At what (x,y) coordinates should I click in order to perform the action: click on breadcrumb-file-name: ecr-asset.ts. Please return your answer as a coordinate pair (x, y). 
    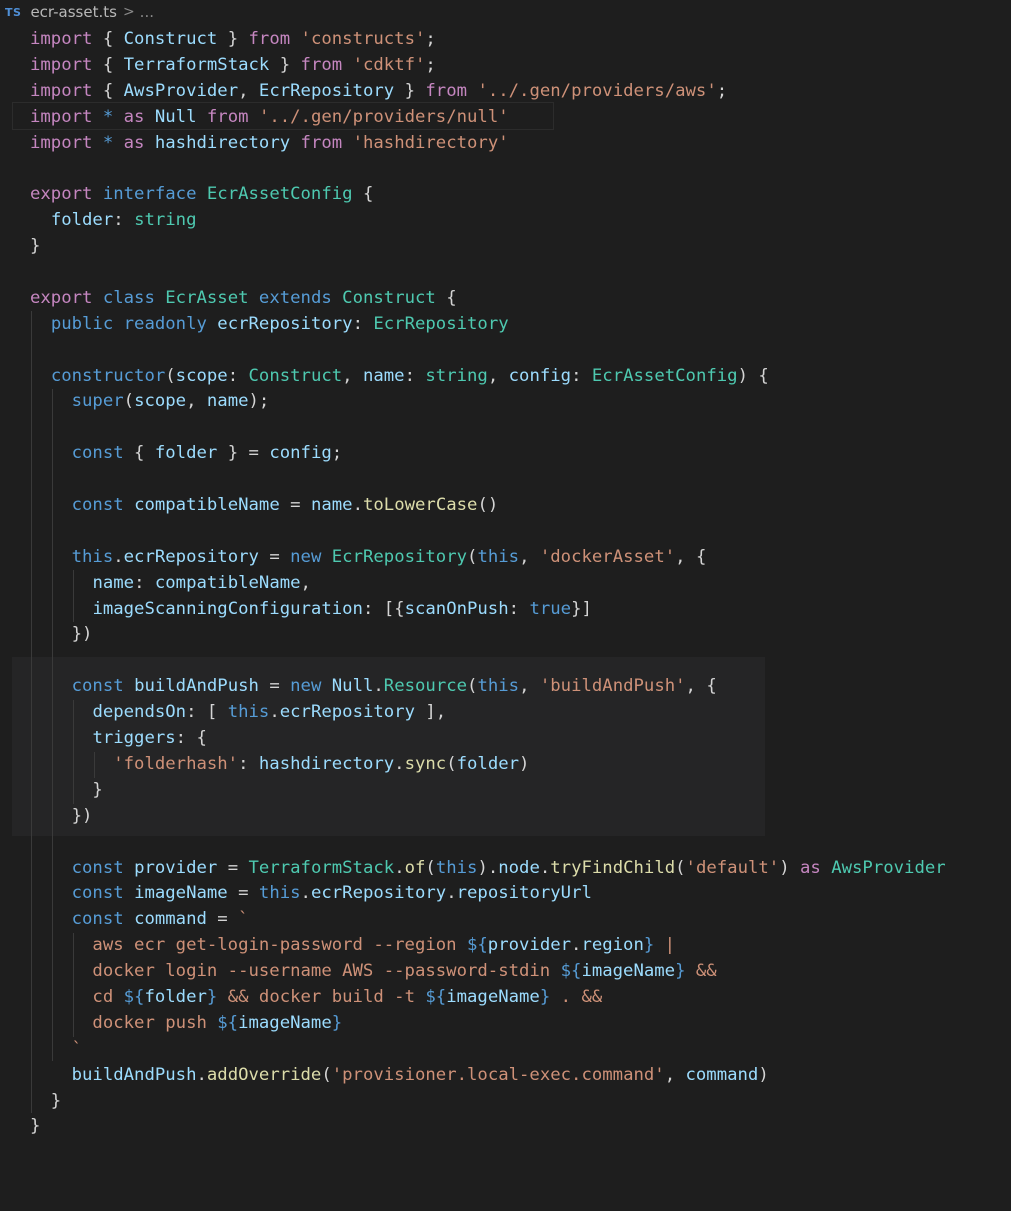
    Looking at the image, I should click on (73, 12).